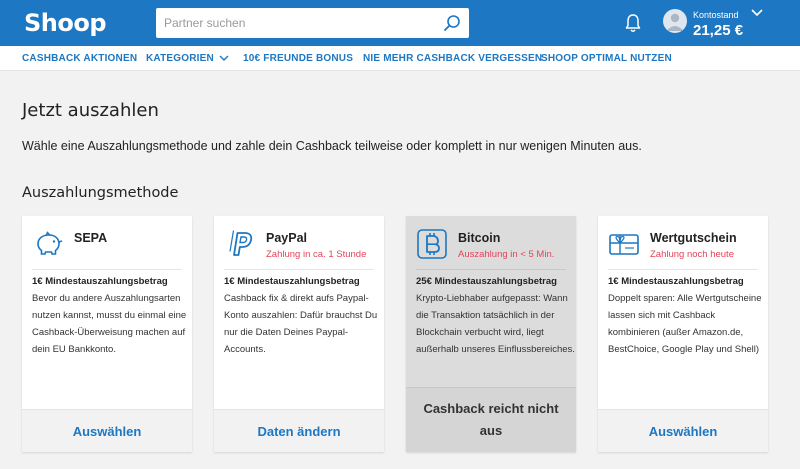 The width and height of the screenshot is (800, 469). What do you see at coordinates (298, 58) in the screenshot?
I see `nav-freunde-bonus: 10€ FREUNDE BONUS` at bounding box center [298, 58].